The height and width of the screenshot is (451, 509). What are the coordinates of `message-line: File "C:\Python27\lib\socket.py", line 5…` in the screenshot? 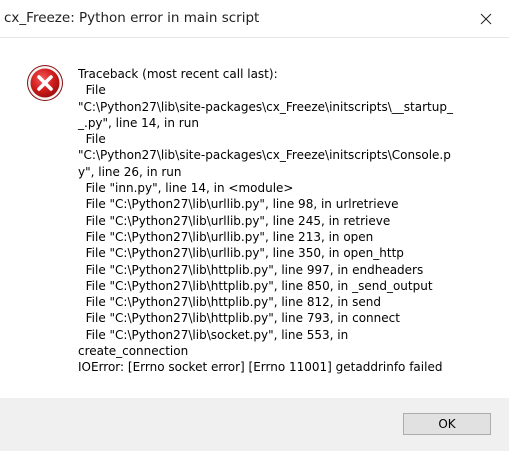 It's located at (213, 334).